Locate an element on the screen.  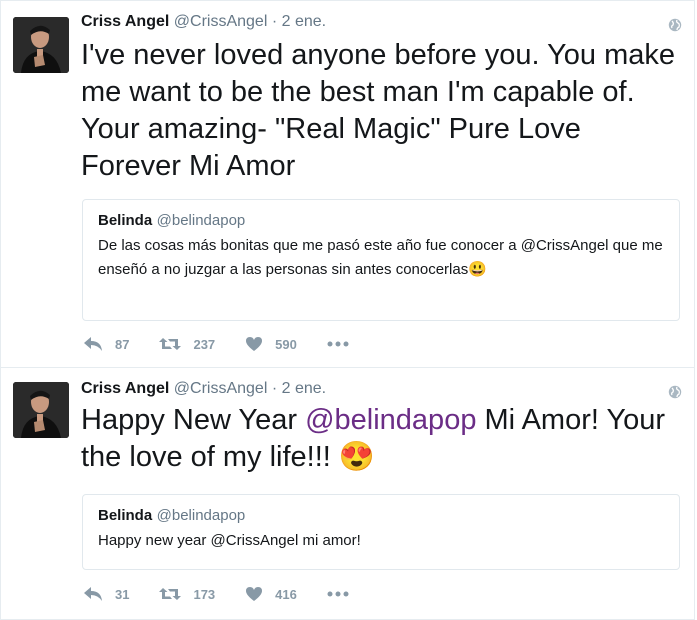
retweet-button: 173 is located at coordinates (187, 594).